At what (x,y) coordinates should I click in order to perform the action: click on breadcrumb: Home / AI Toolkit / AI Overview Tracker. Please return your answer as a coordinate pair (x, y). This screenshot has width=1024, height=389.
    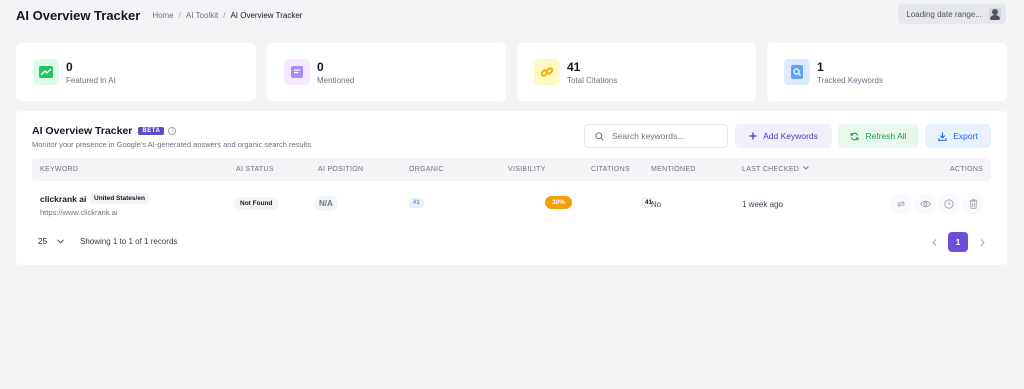
    Looking at the image, I should click on (227, 15).